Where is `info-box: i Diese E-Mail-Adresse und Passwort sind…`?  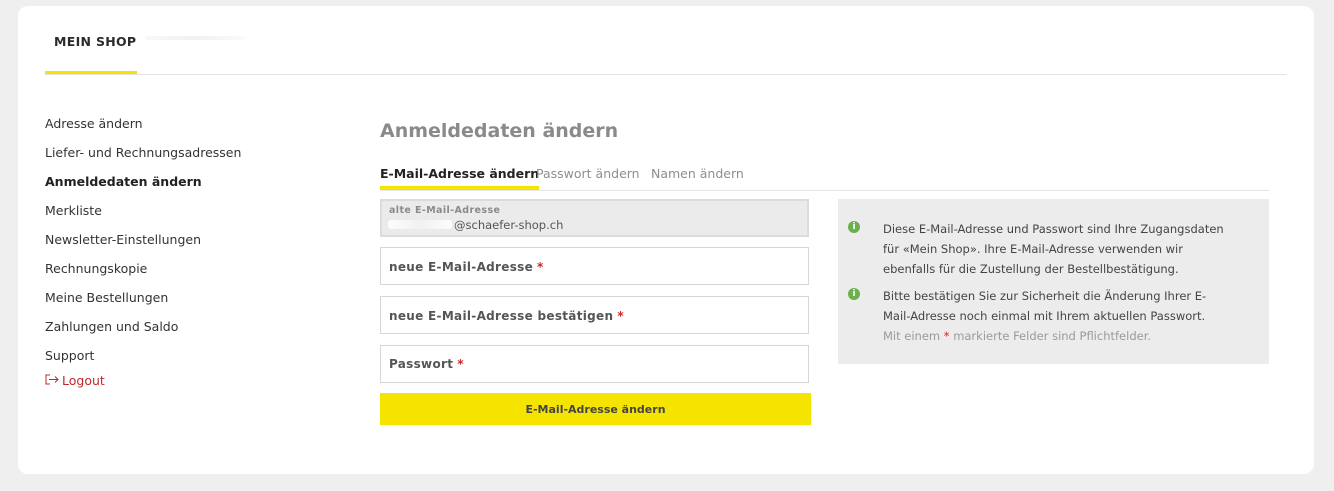
info-box: i Diese E-Mail-Adresse und Passwort sind… is located at coordinates (1053, 281).